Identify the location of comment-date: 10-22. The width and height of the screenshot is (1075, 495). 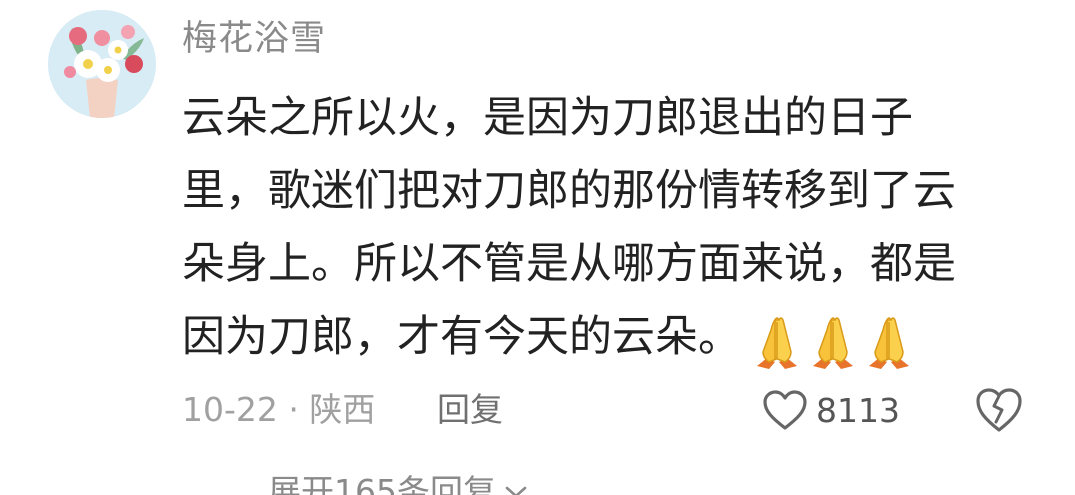
(230, 409).